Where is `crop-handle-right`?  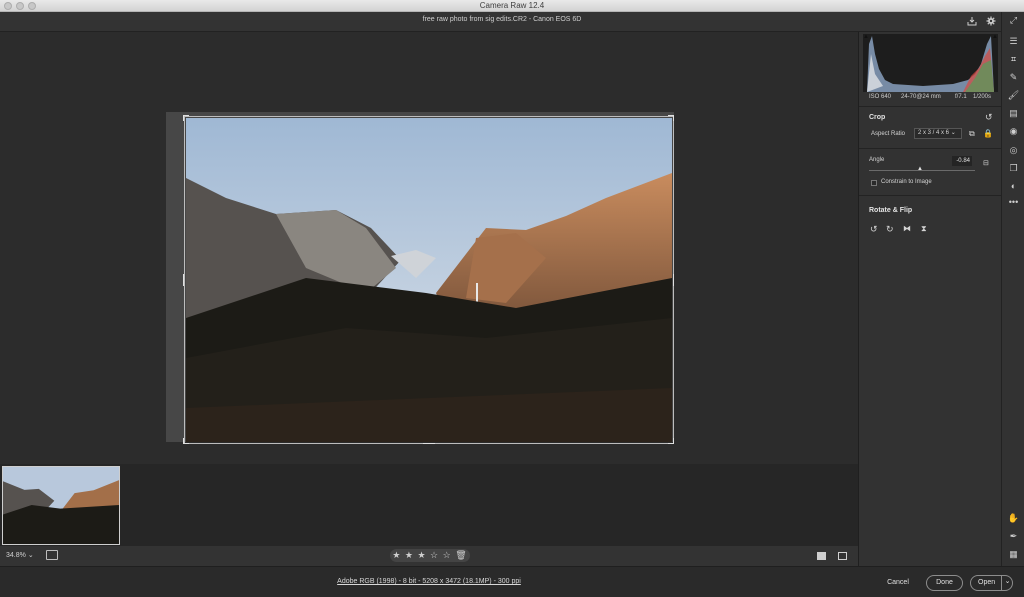 crop-handle-right is located at coordinates (673, 280).